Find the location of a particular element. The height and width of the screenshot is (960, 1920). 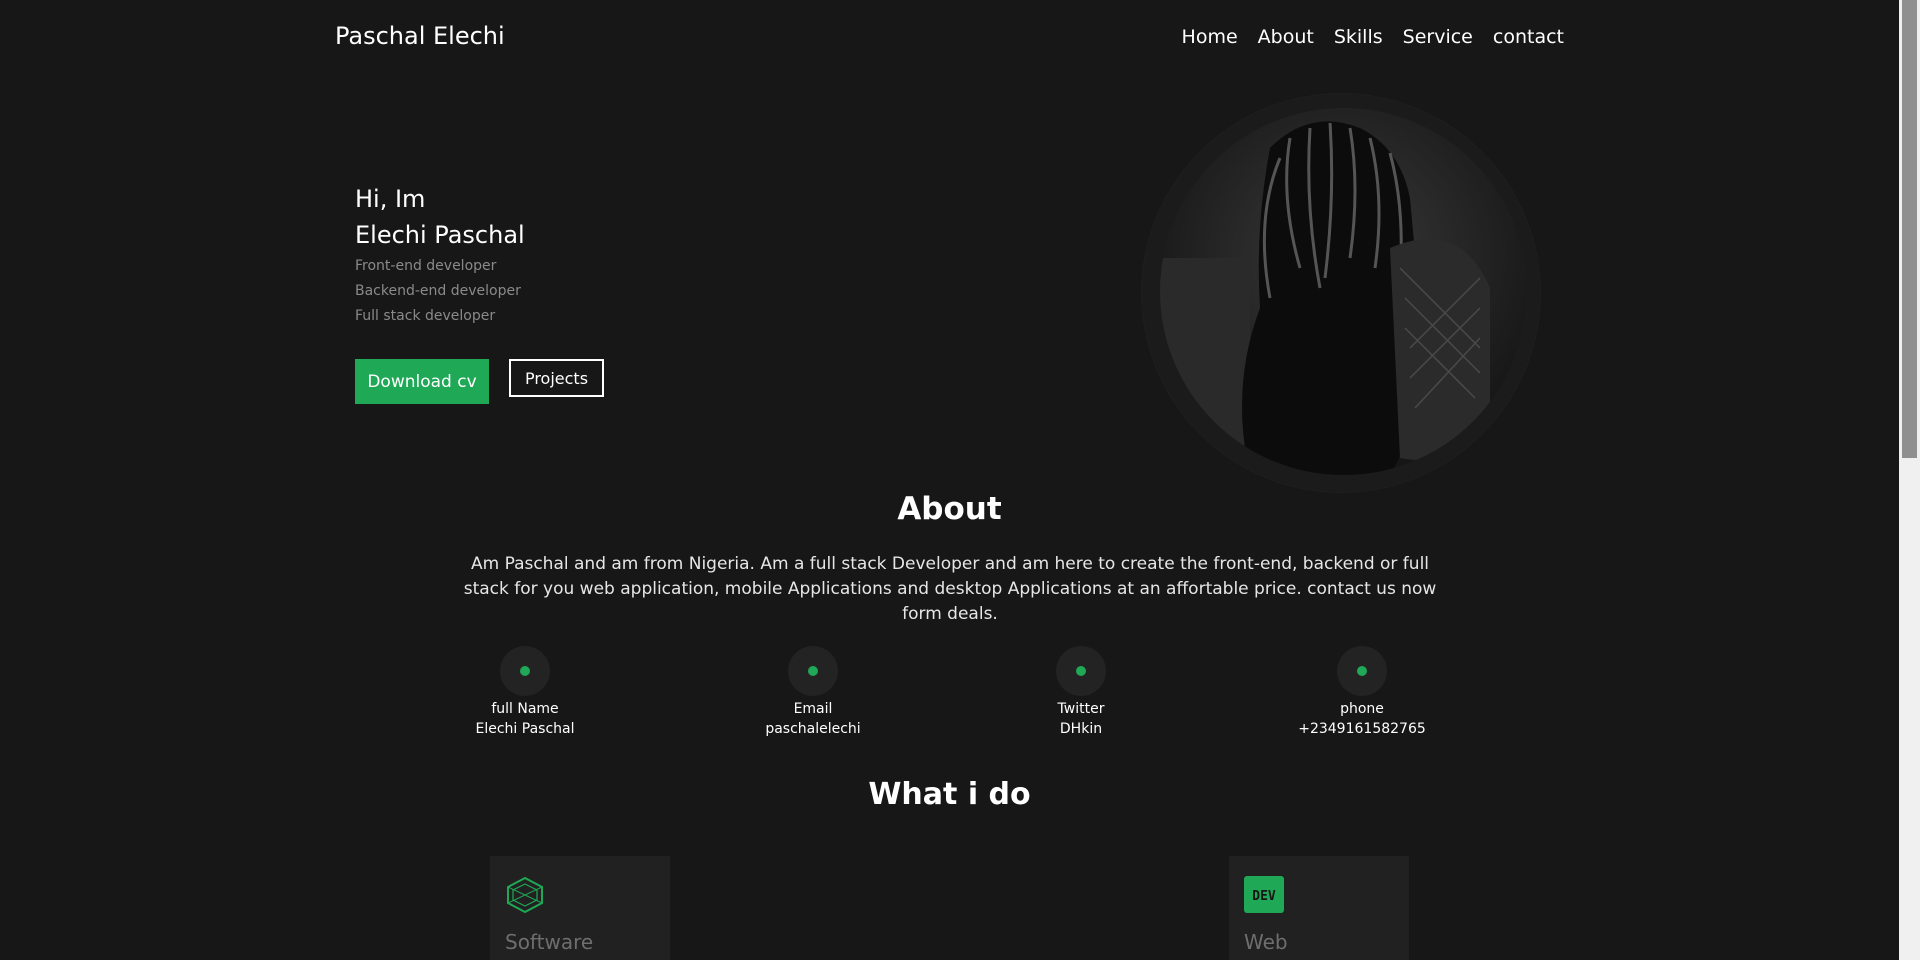

info-label: full Name is located at coordinates (525, 709).